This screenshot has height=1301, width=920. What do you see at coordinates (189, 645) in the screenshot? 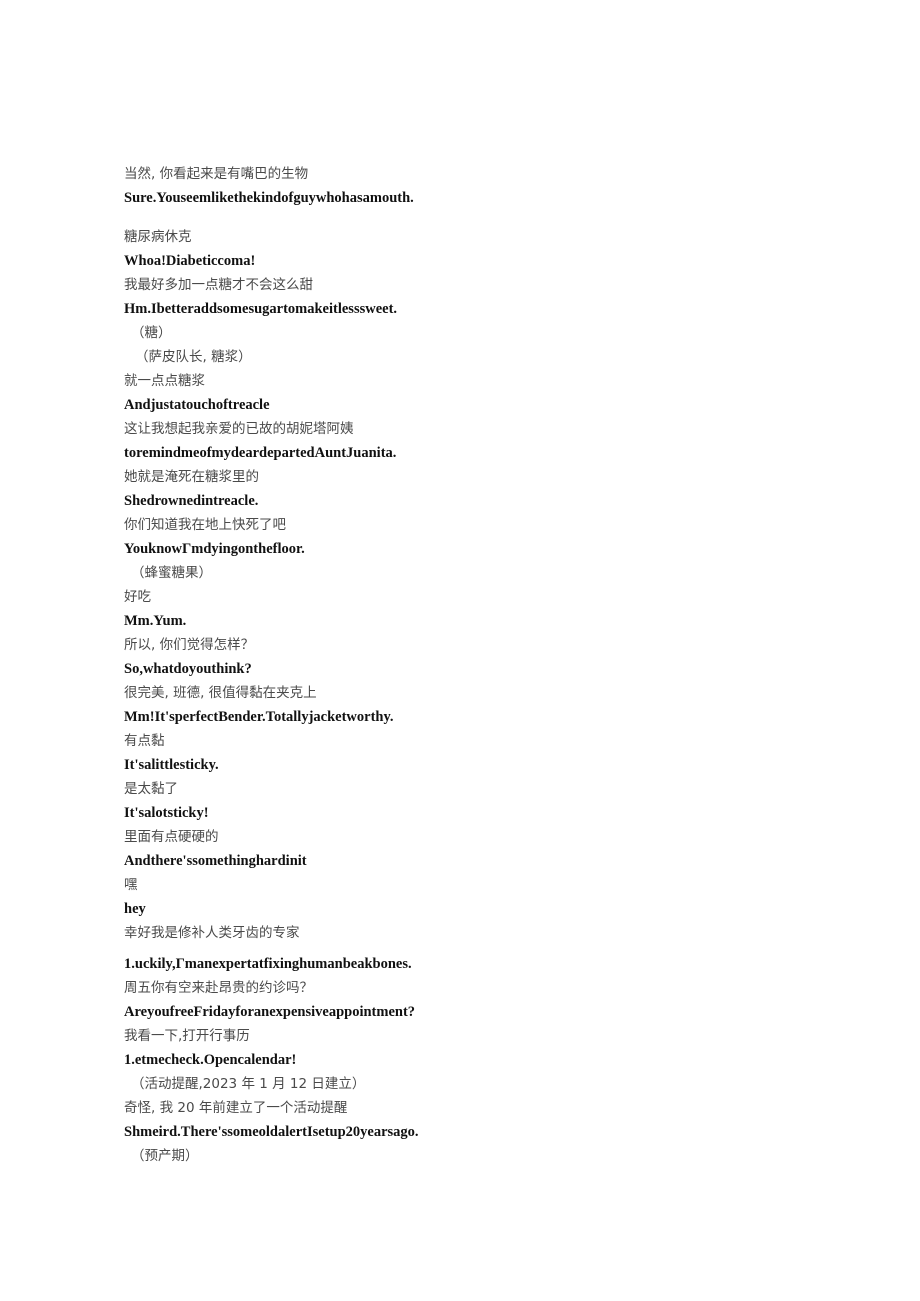
I see `subtitle-line-zh: 所以, 你们觉得怎样？` at bounding box center [189, 645].